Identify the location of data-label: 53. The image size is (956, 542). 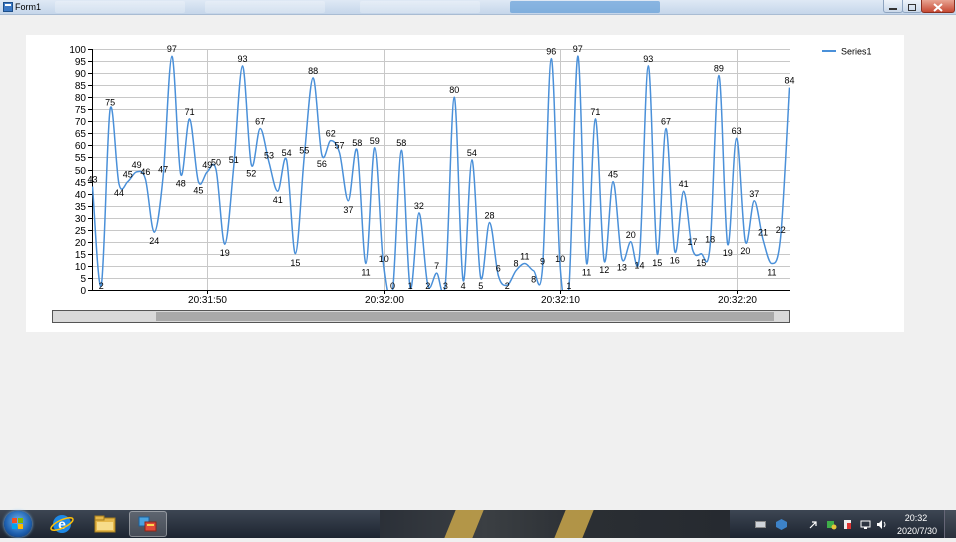
(269, 155).